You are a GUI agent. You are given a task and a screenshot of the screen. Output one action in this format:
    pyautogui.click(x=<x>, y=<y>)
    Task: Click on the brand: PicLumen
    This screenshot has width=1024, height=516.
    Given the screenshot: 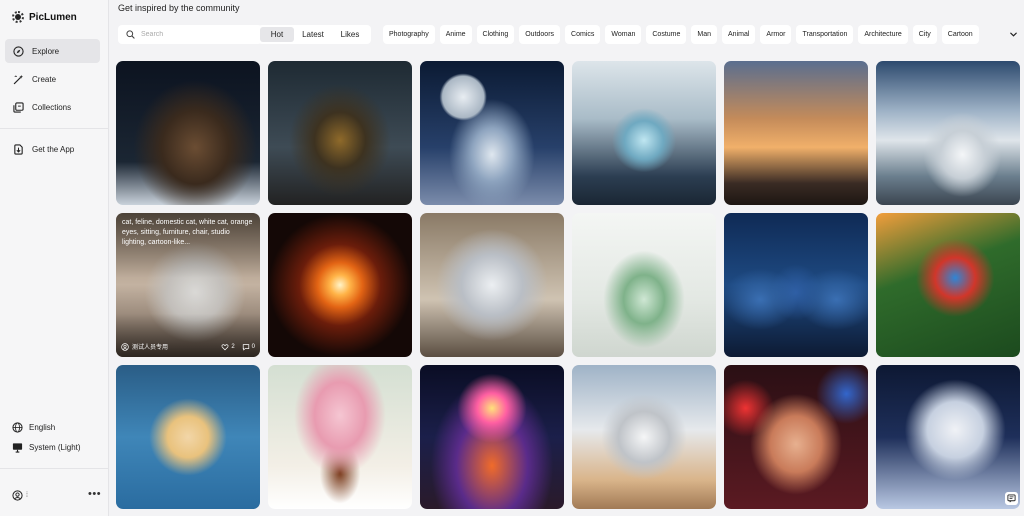 What is the action you would take?
    pyautogui.click(x=44, y=17)
    